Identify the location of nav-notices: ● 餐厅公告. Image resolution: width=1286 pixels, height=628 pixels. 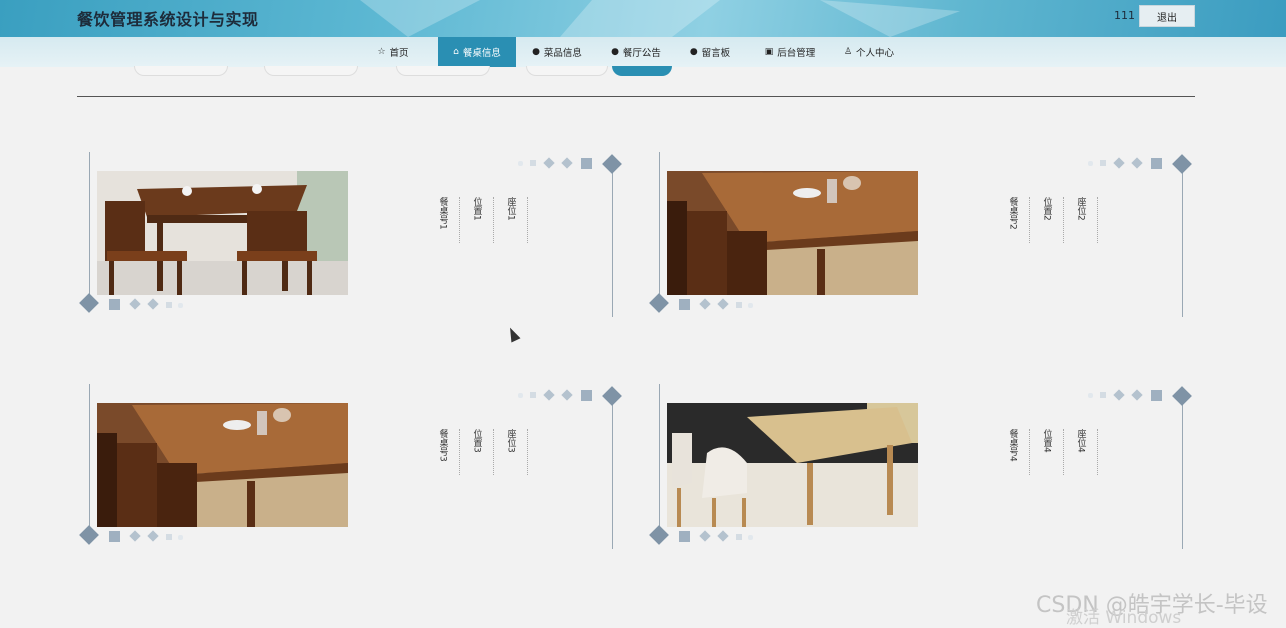
(636, 52).